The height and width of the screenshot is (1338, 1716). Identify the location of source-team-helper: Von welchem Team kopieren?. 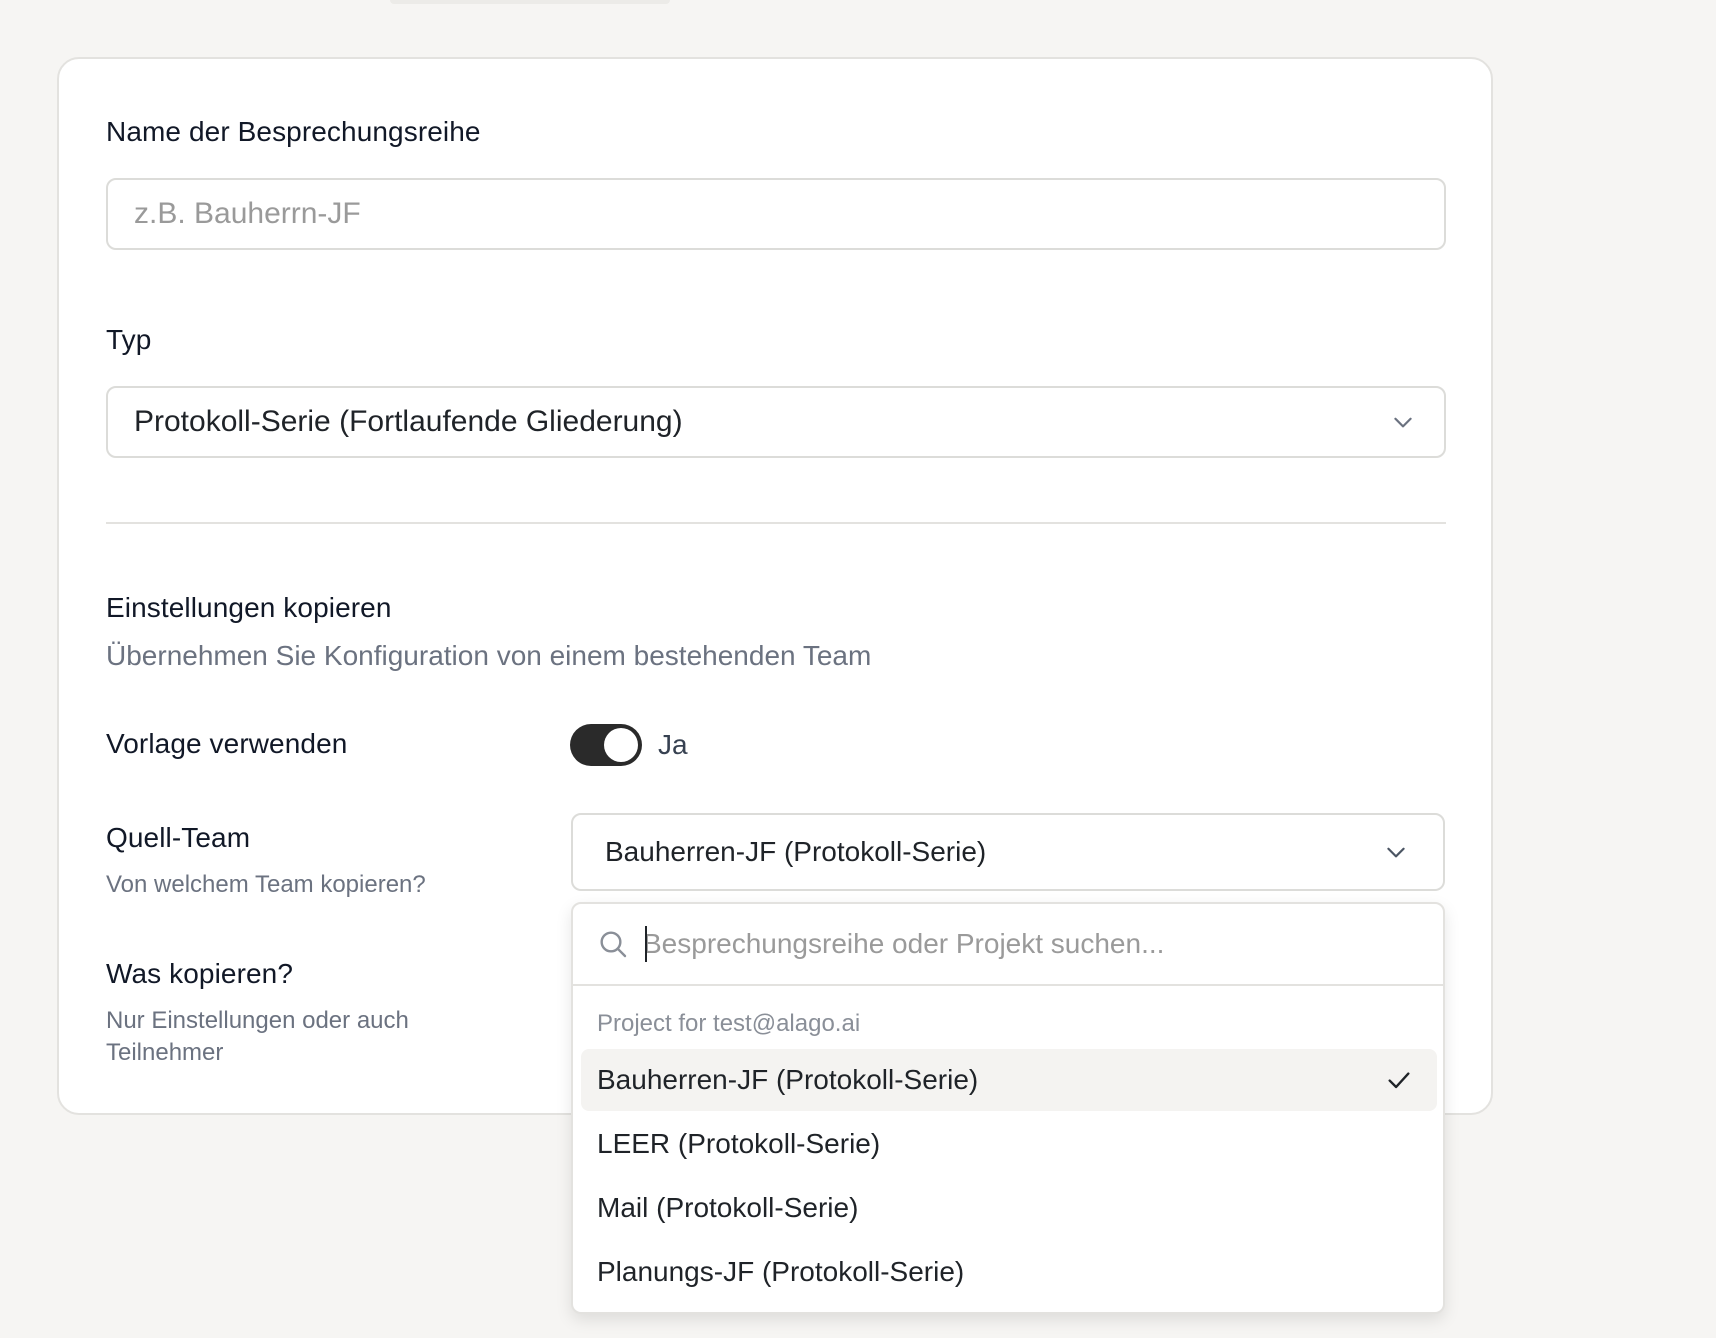
(266, 884).